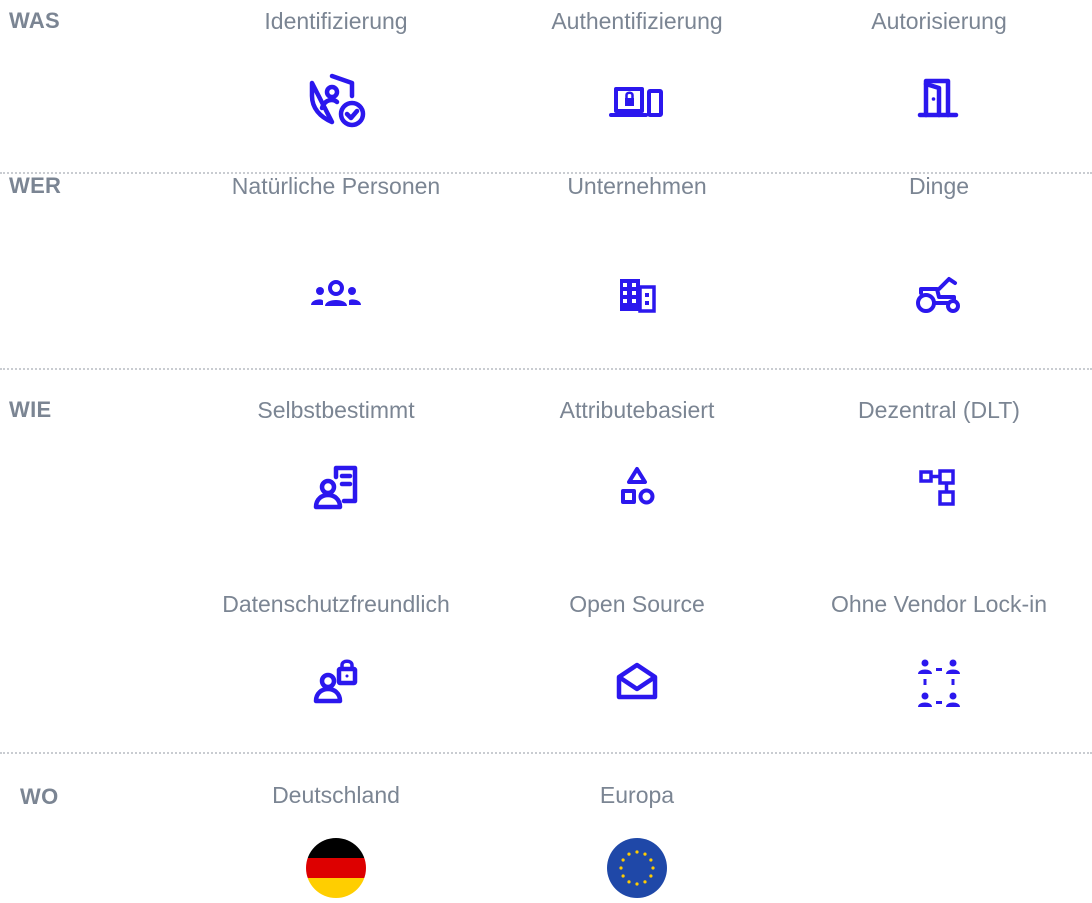 Image resolution: width=1092 pixels, height=903 pixels. I want to click on item-label-ohne-vendor-lock-in: Ohne Vendor Lock-in, so click(939, 604).